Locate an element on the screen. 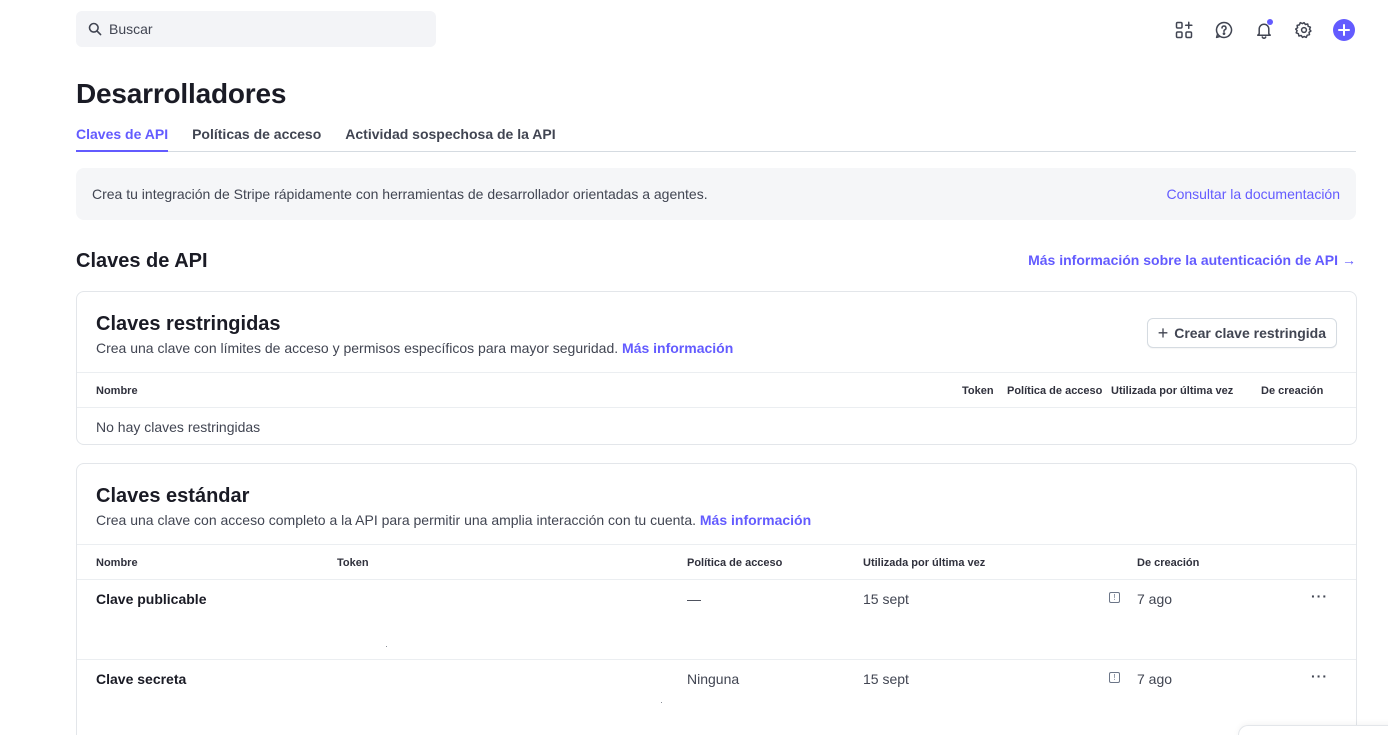 This screenshot has height=735, width=1388. arrow-right-icon: → is located at coordinates (1349, 260).